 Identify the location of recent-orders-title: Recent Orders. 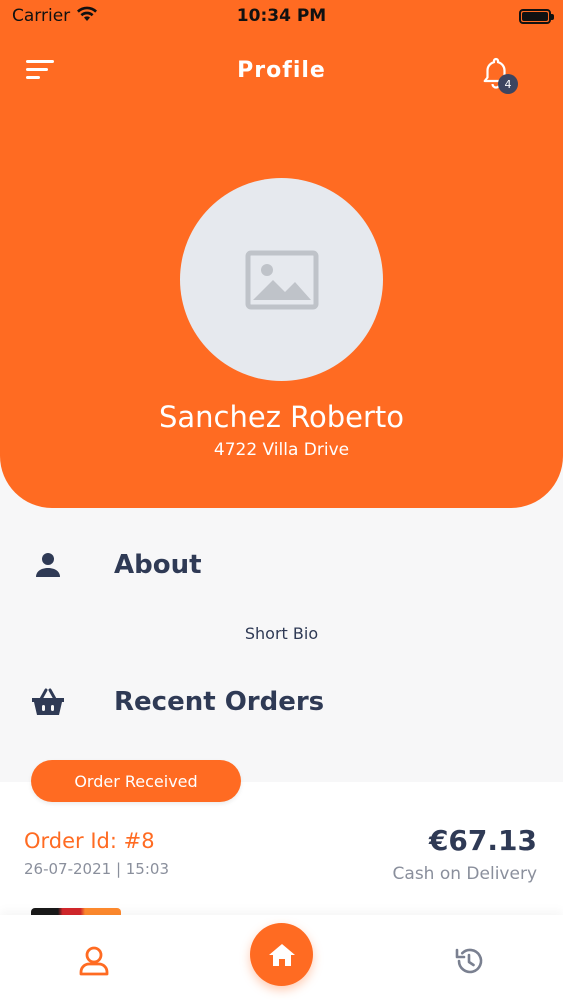
(219, 702).